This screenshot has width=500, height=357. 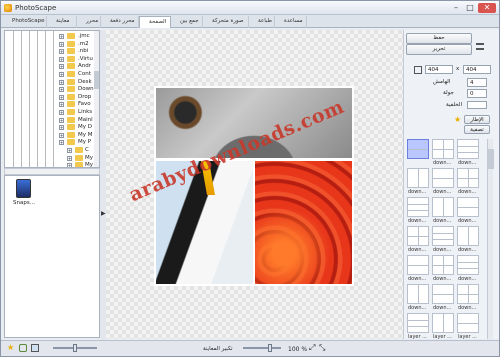 What do you see at coordinates (458, 120) in the screenshot?
I see `star-icon: ★` at bounding box center [458, 120].